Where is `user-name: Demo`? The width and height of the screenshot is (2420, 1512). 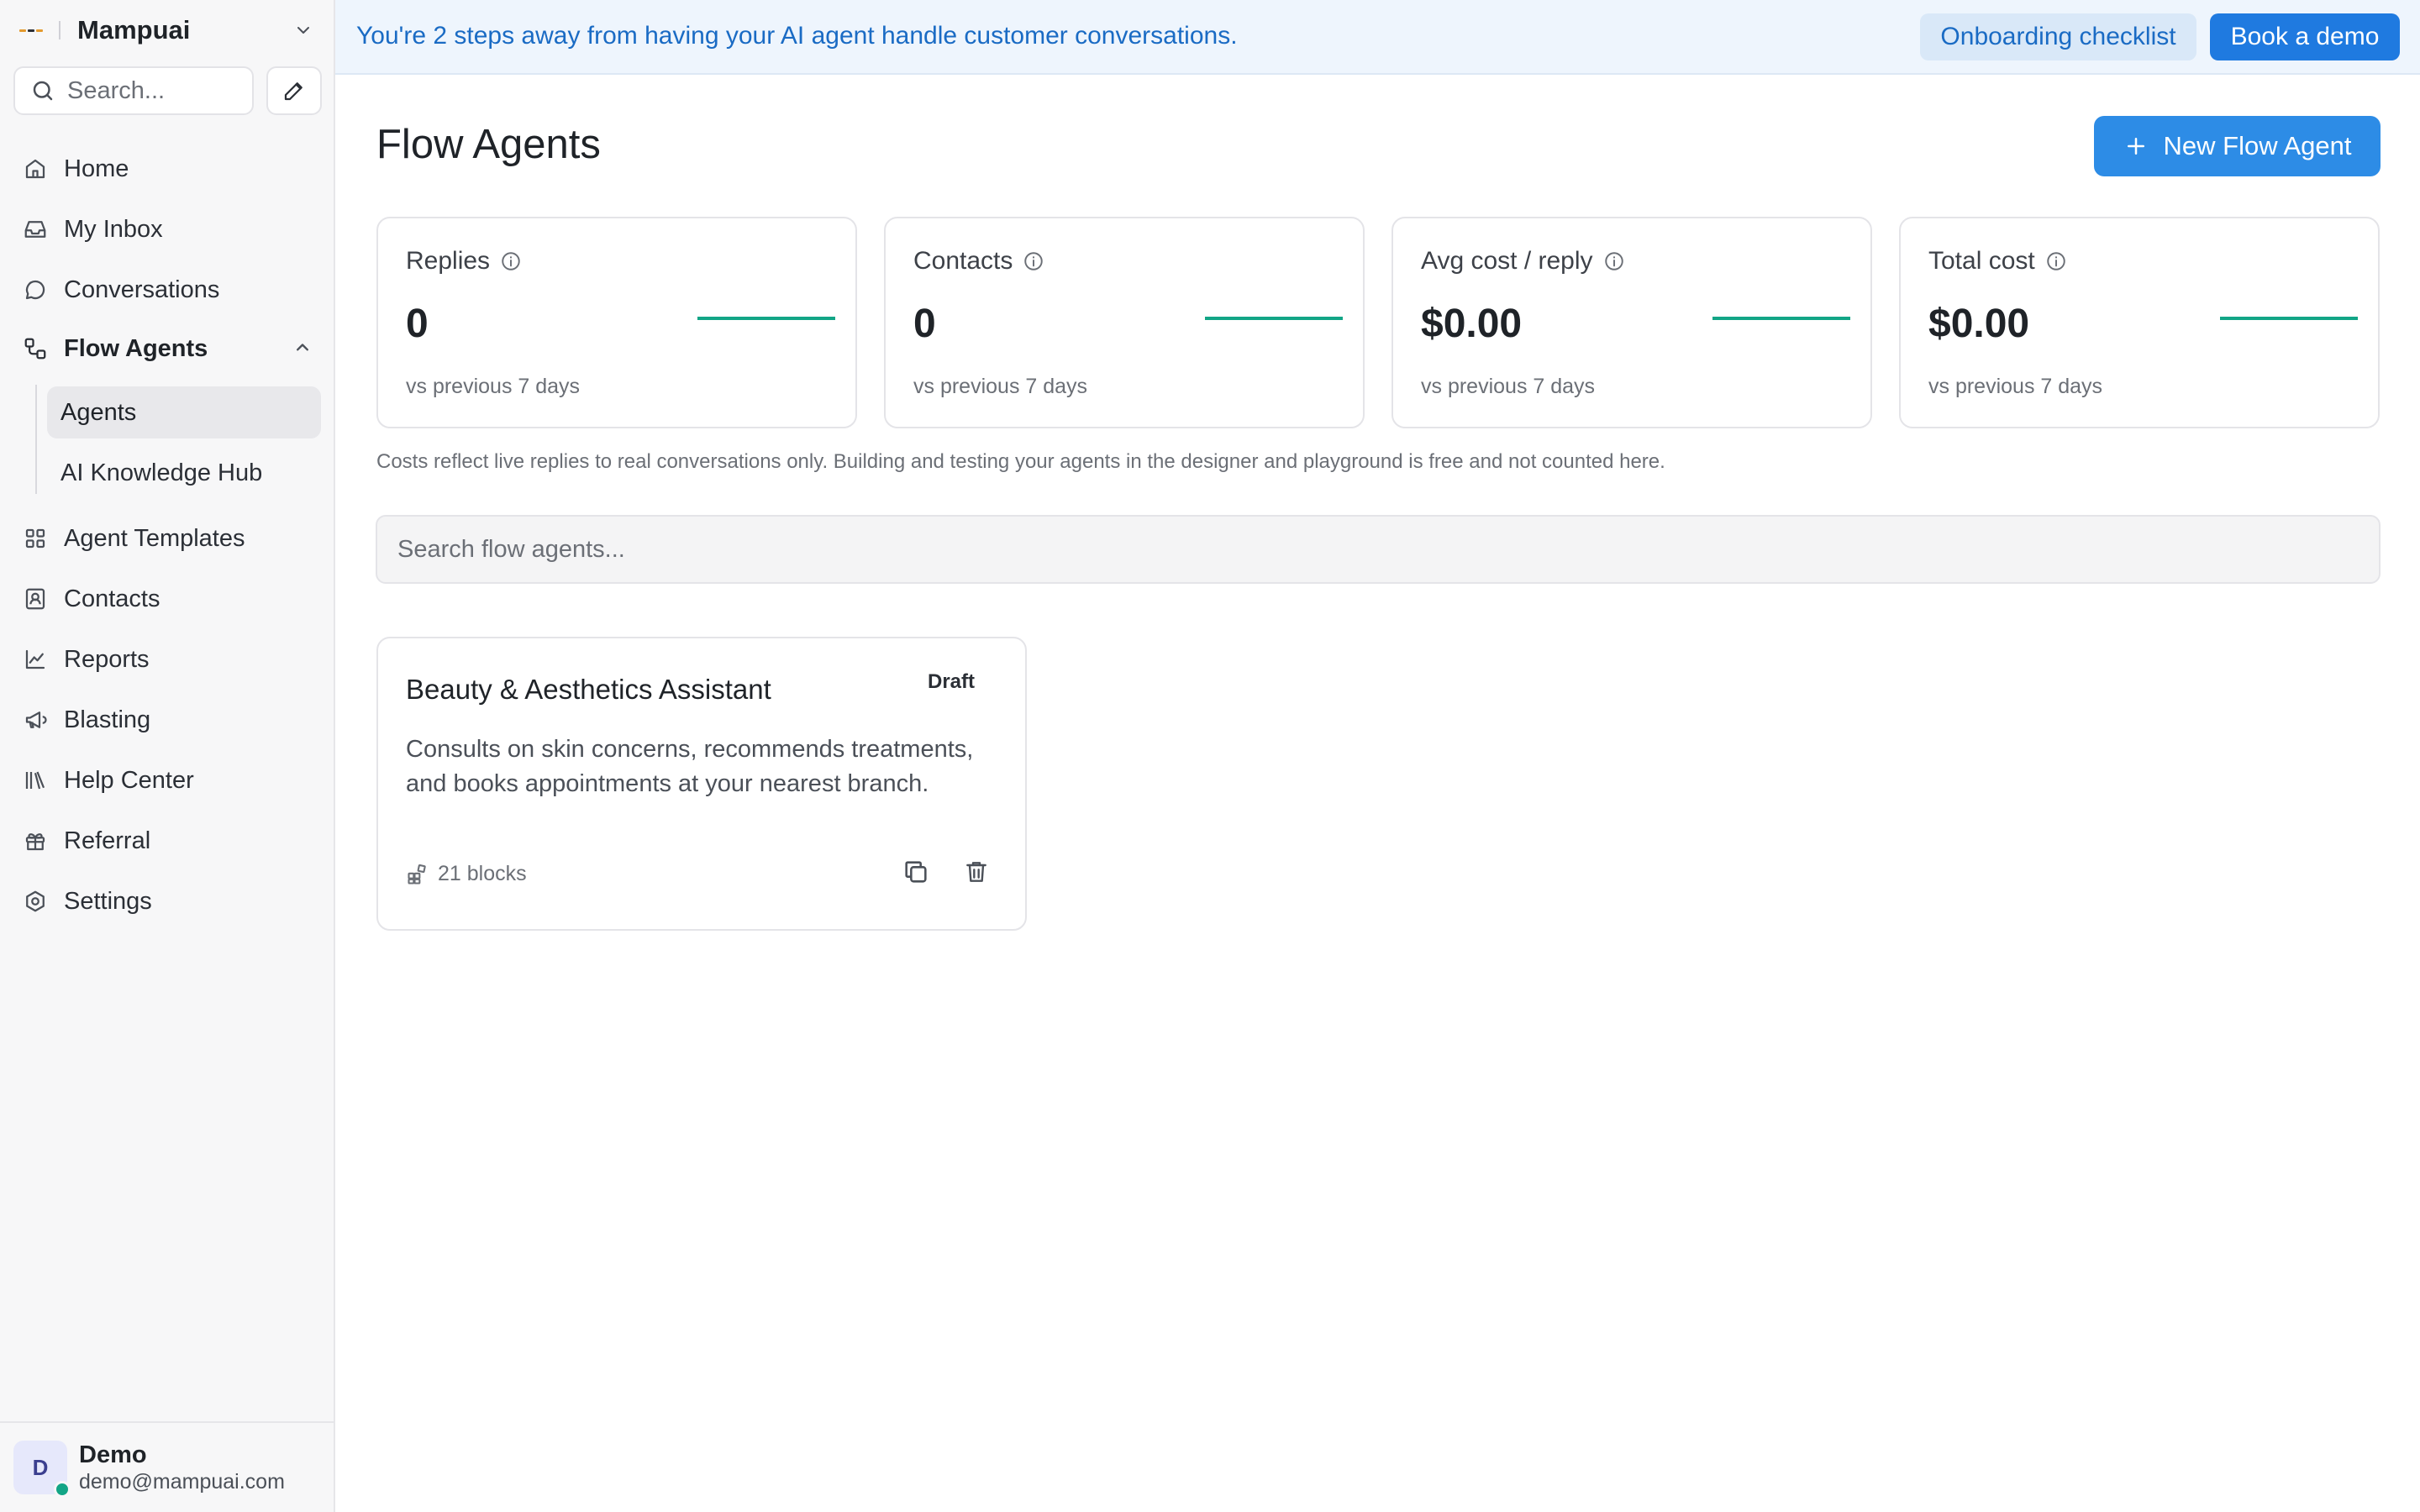 user-name: Demo is located at coordinates (113, 1454).